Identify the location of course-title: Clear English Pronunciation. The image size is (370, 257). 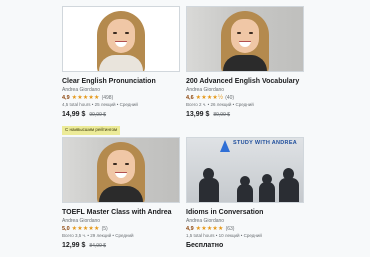
(121, 81).